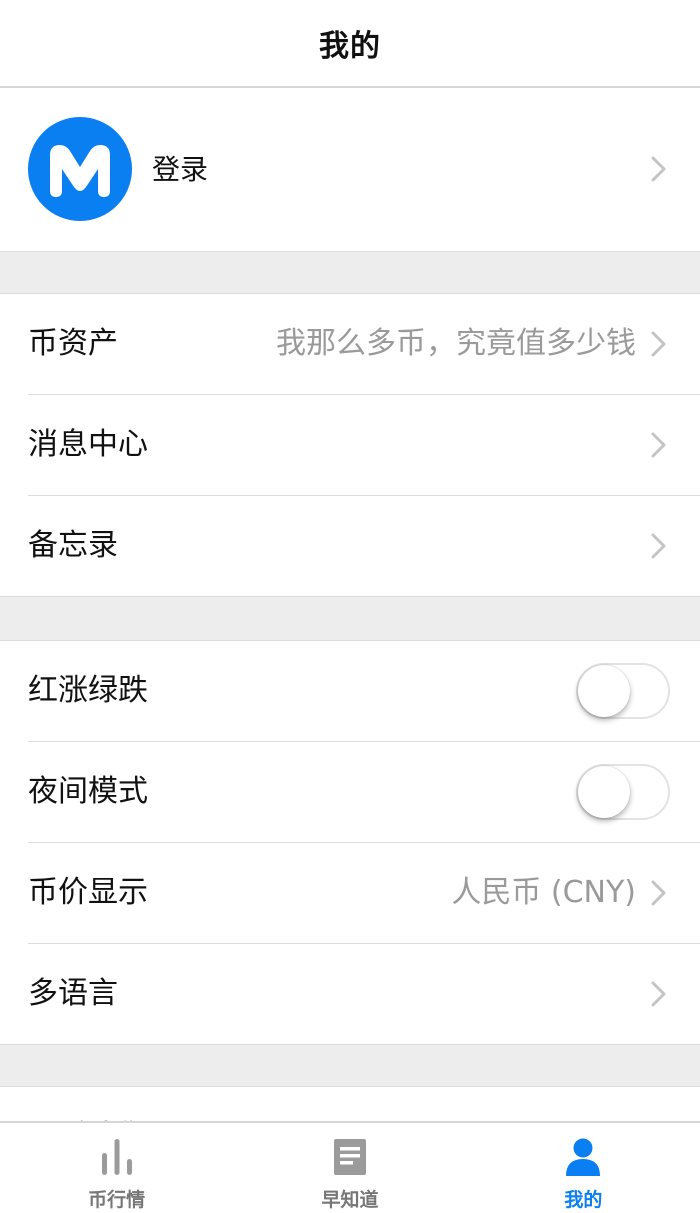 This screenshot has width=700, height=1213. What do you see at coordinates (73, 993) in the screenshot?
I see `language-label: 多语言` at bounding box center [73, 993].